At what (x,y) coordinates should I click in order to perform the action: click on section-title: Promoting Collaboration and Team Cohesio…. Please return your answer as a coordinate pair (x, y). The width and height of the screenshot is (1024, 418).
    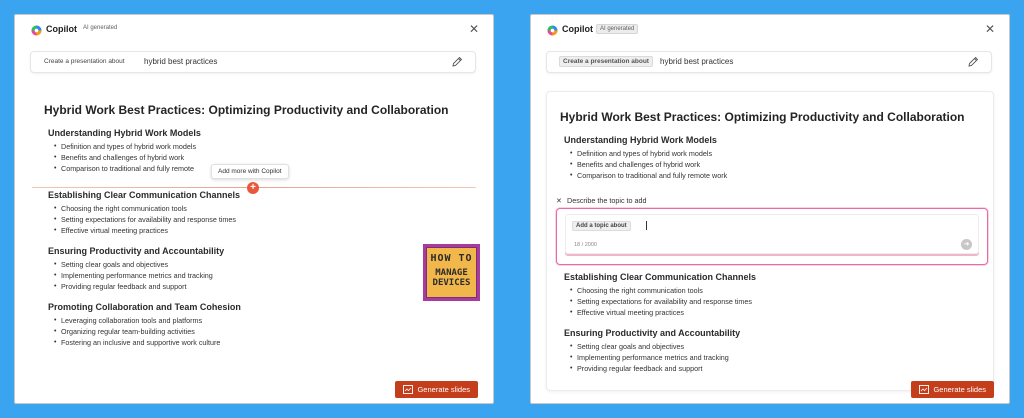
    Looking at the image, I should click on (144, 307).